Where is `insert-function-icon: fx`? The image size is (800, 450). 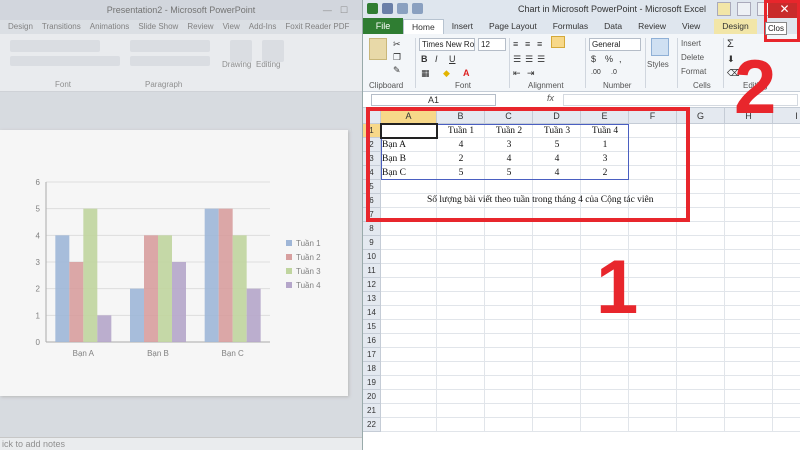
insert-function-icon: fx is located at coordinates (550, 98).